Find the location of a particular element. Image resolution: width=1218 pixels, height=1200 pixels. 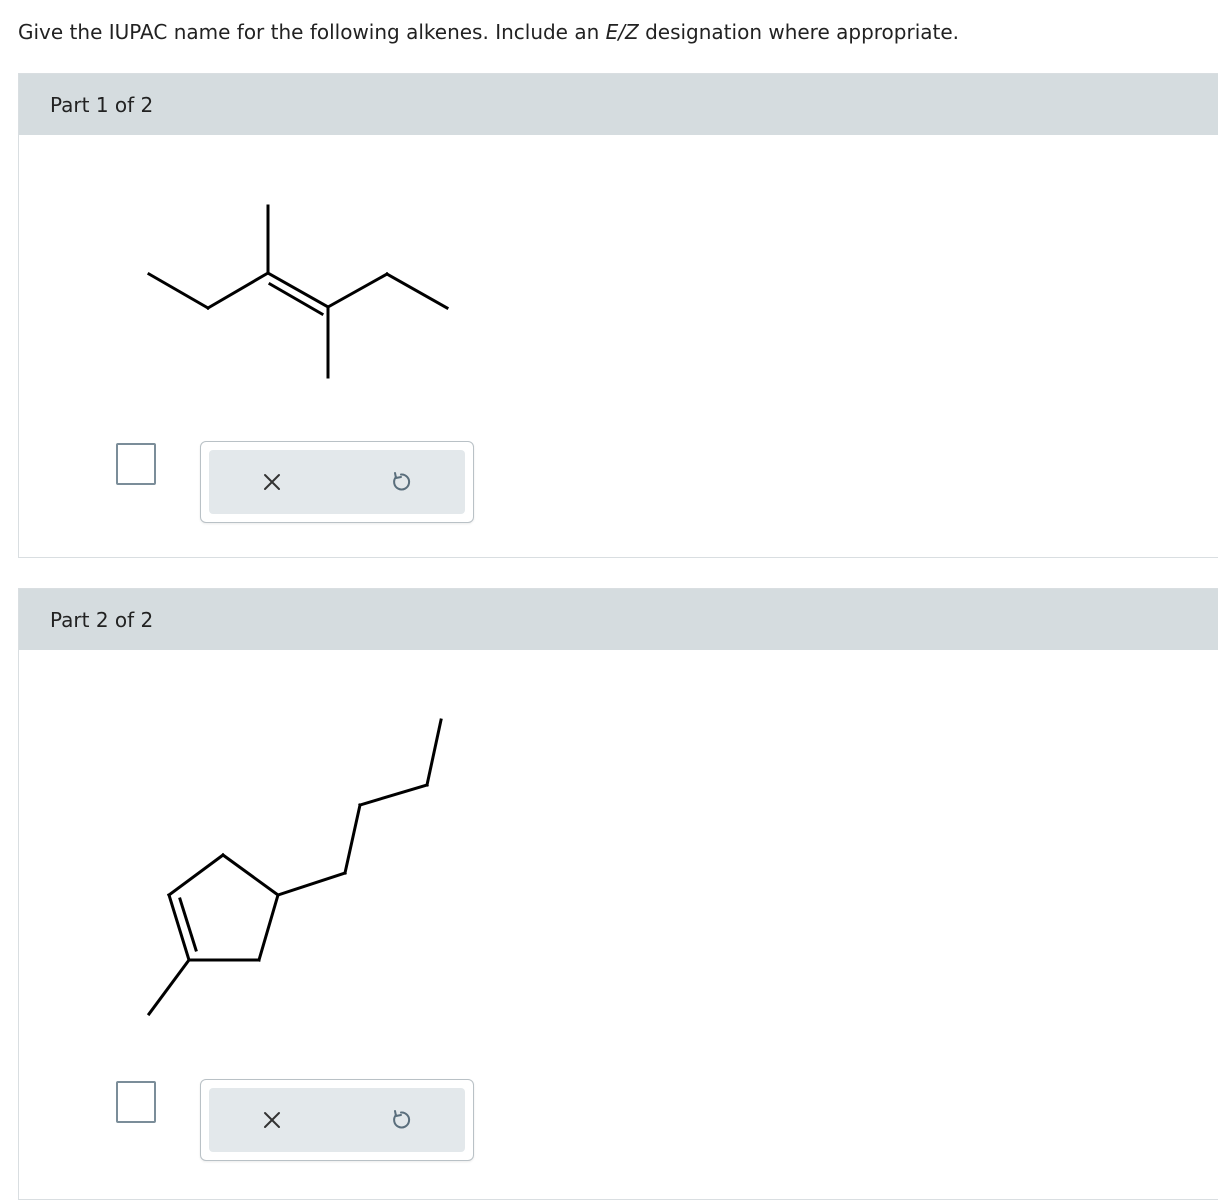

question-suffix: designation where appropriate. is located at coordinates (799, 32).